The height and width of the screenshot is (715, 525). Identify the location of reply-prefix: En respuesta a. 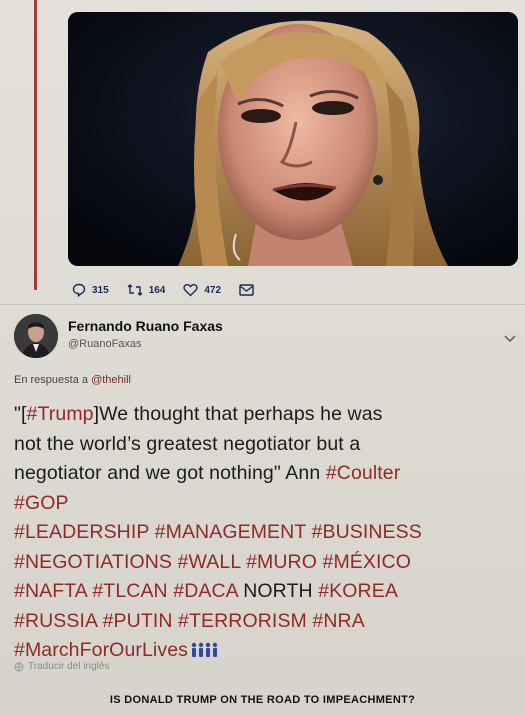
(51, 380).